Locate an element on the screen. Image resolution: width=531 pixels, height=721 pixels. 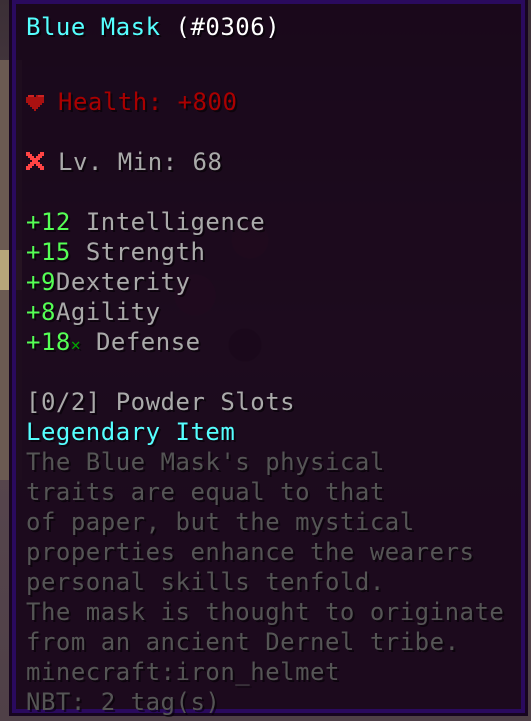
stat-name: Strength is located at coordinates (145, 252).